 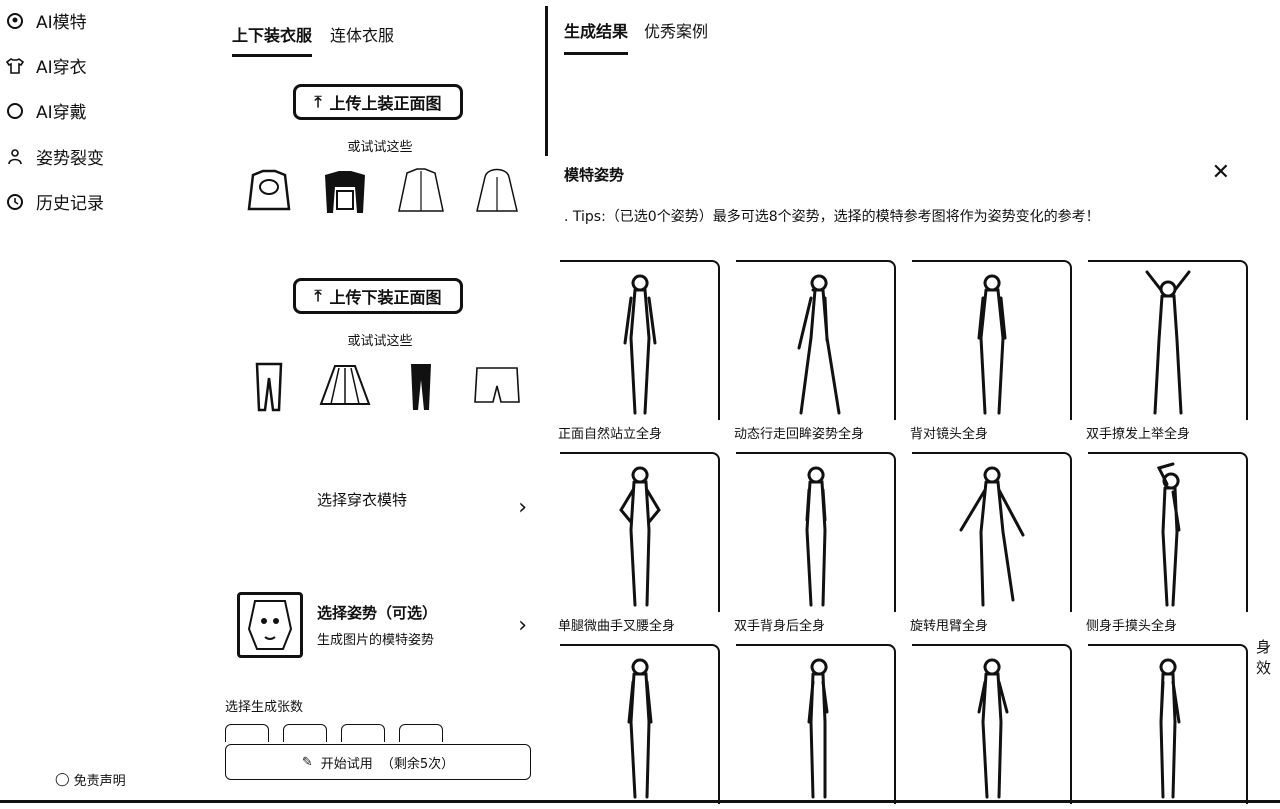 I want to click on sidebar-item-label: AI穿戴, so click(x=61, y=113).